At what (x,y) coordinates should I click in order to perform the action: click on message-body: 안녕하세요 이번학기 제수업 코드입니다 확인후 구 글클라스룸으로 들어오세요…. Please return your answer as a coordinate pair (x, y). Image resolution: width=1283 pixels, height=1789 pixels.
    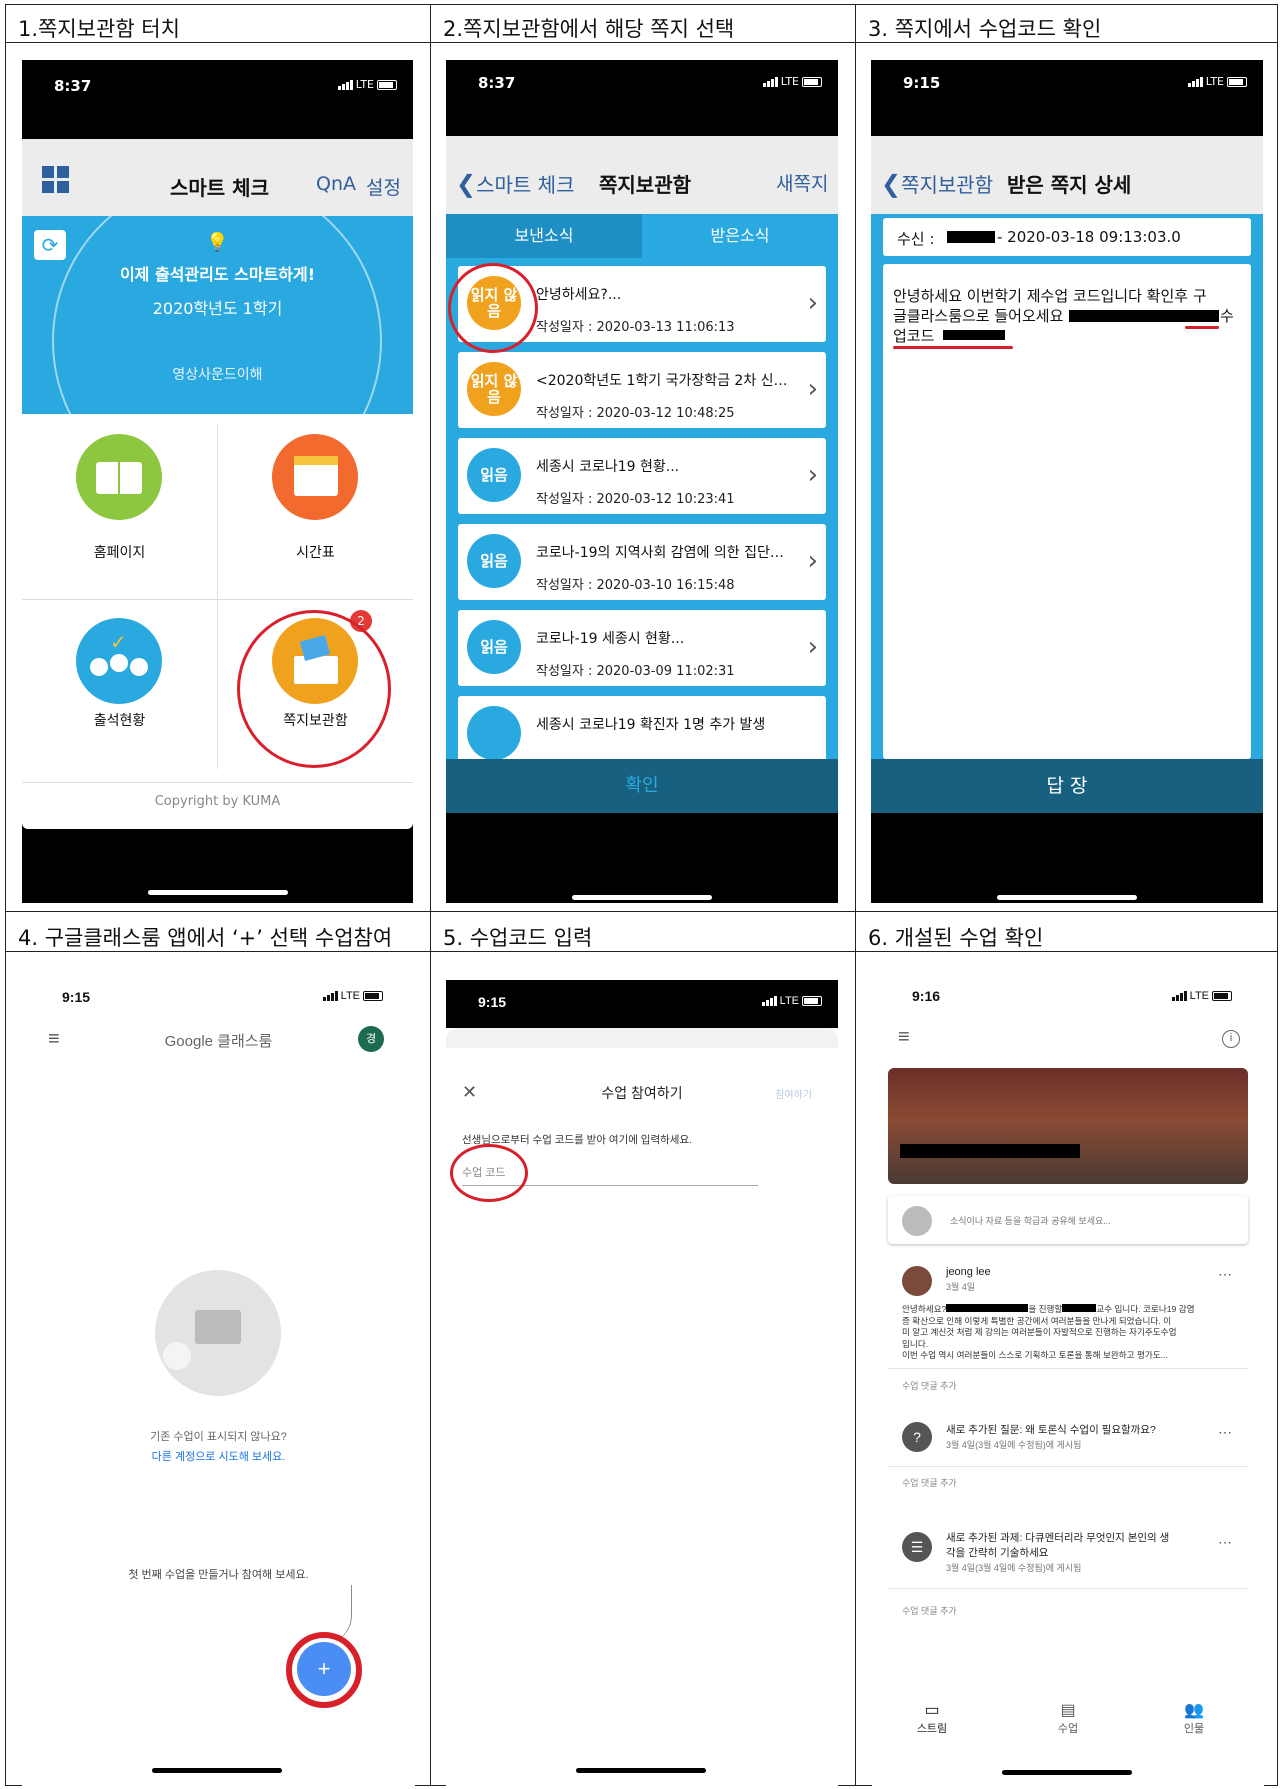
    Looking at the image, I should click on (1067, 511).